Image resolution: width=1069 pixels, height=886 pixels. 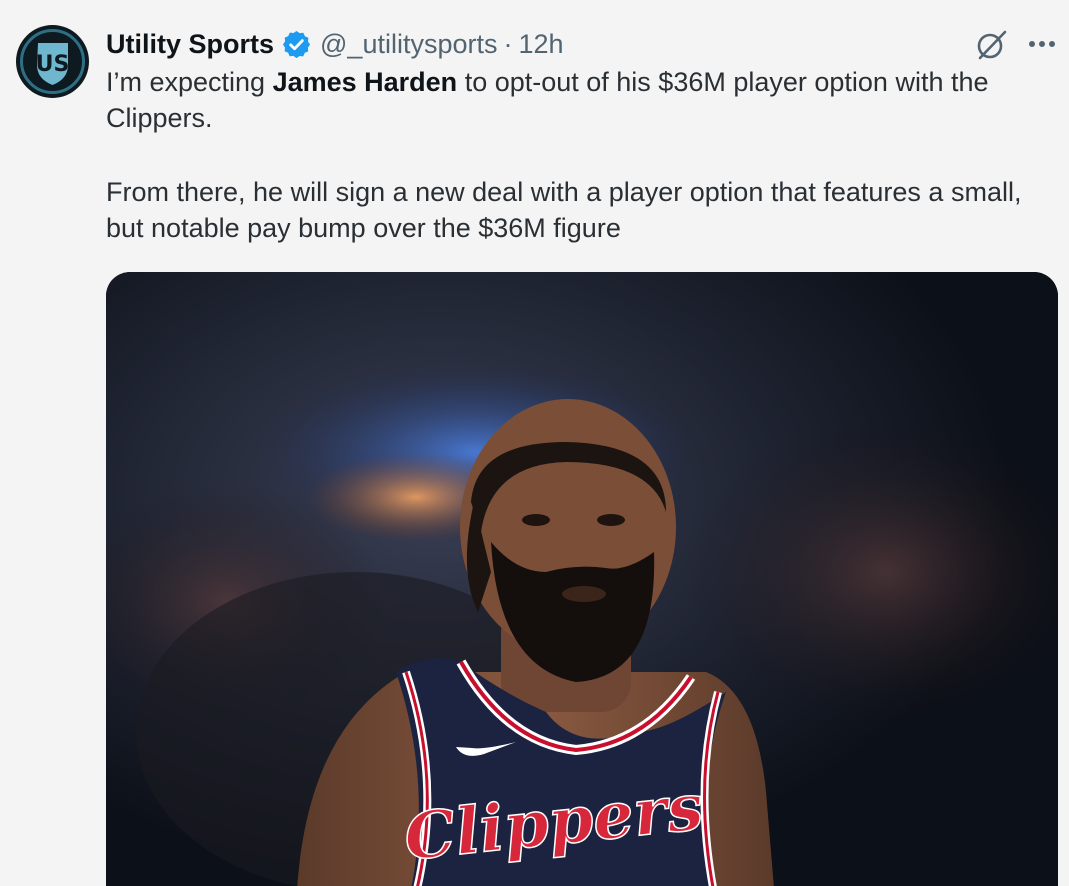 What do you see at coordinates (296, 44) in the screenshot?
I see `verified-badge-icon` at bounding box center [296, 44].